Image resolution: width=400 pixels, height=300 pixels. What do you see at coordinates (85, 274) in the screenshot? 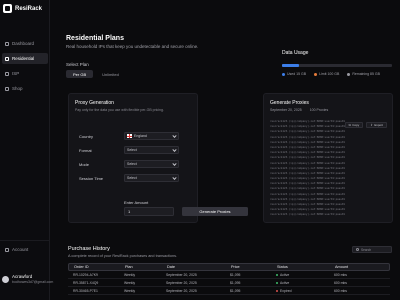
I see `order-id-cell: RR-10294-A7K9` at bounding box center [85, 274].